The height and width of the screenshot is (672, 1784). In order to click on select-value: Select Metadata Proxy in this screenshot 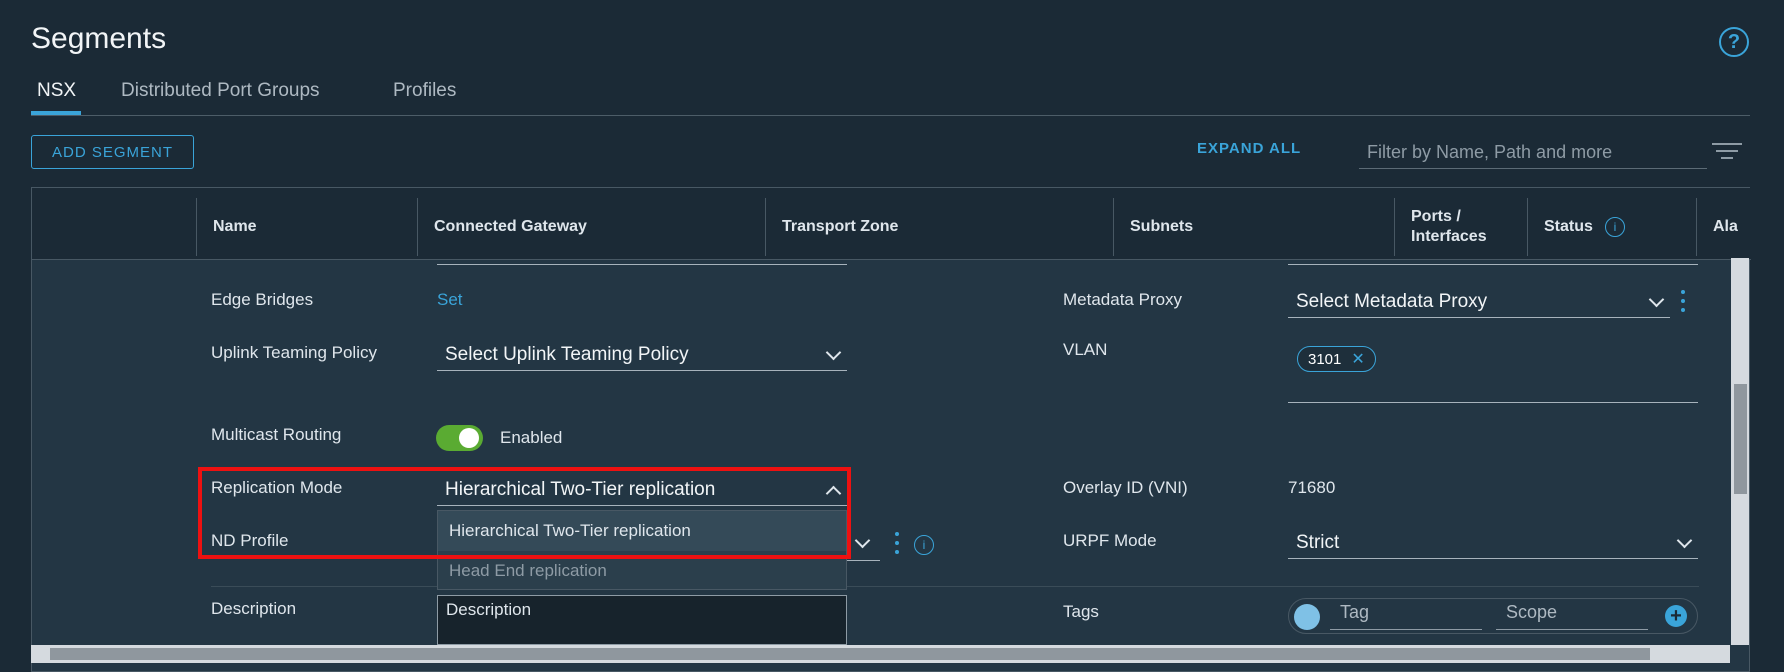, I will do `click(1392, 301)`.